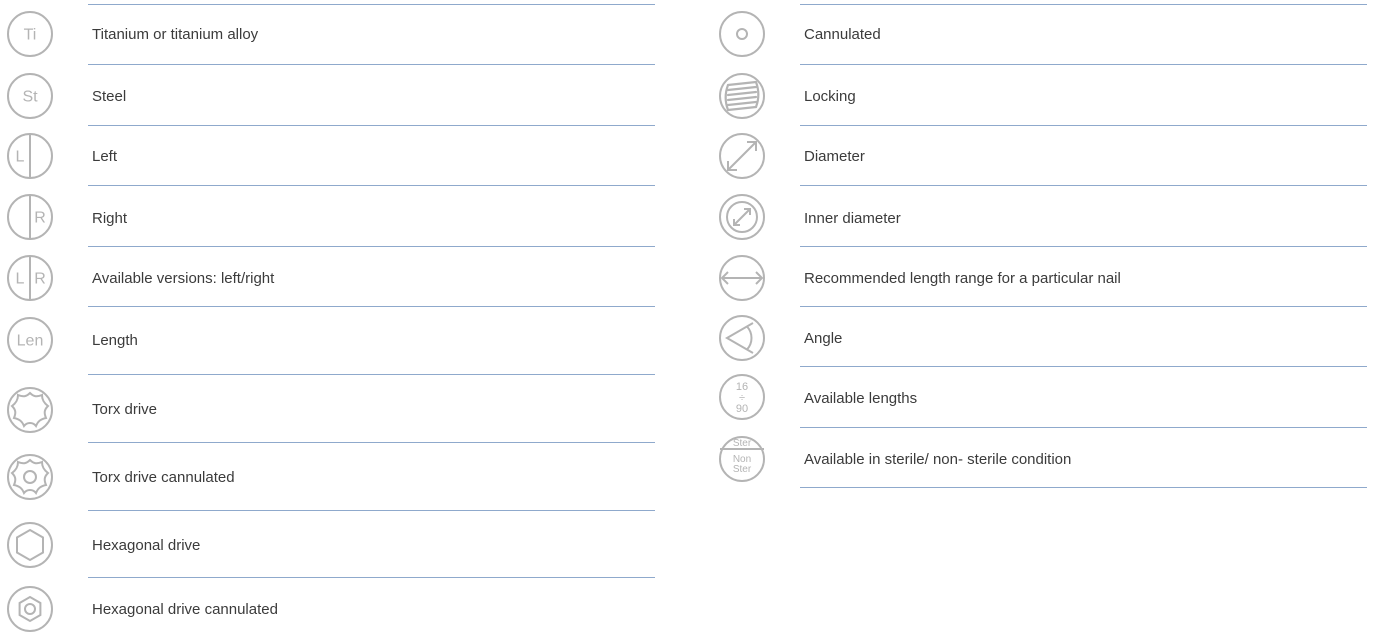 The image size is (1373, 637). I want to click on legend-label-angle: Angle, so click(823, 338).